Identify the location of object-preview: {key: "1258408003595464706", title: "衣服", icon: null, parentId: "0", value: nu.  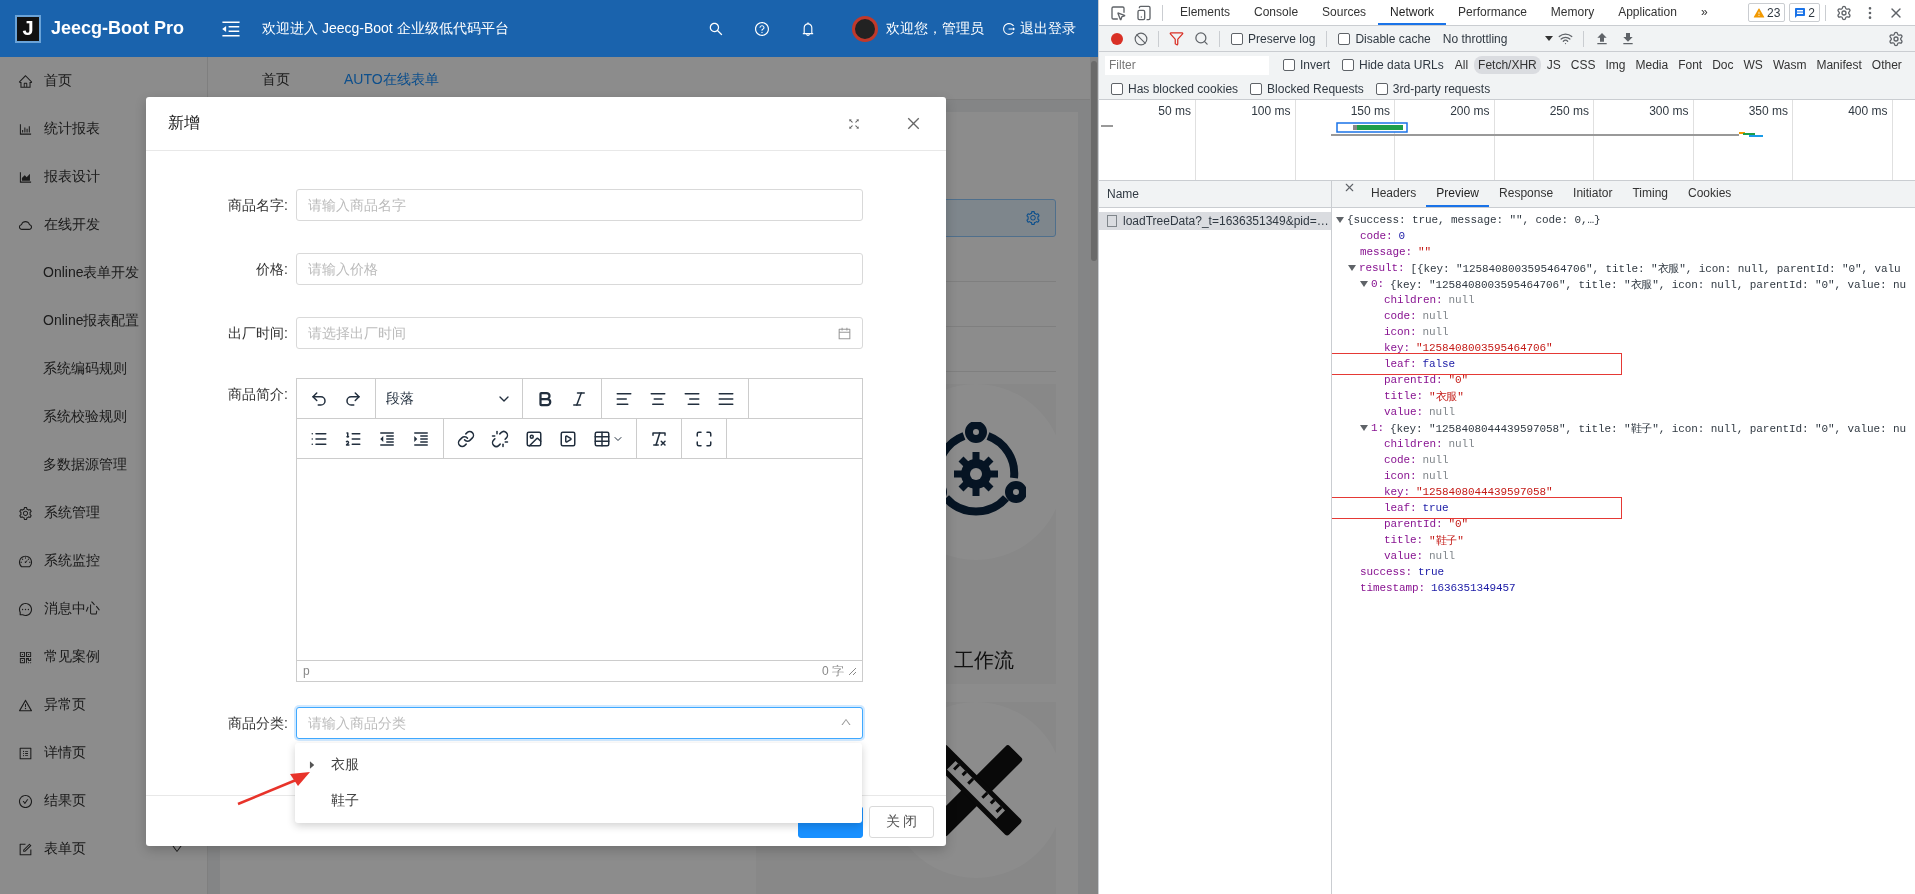
(1648, 284).